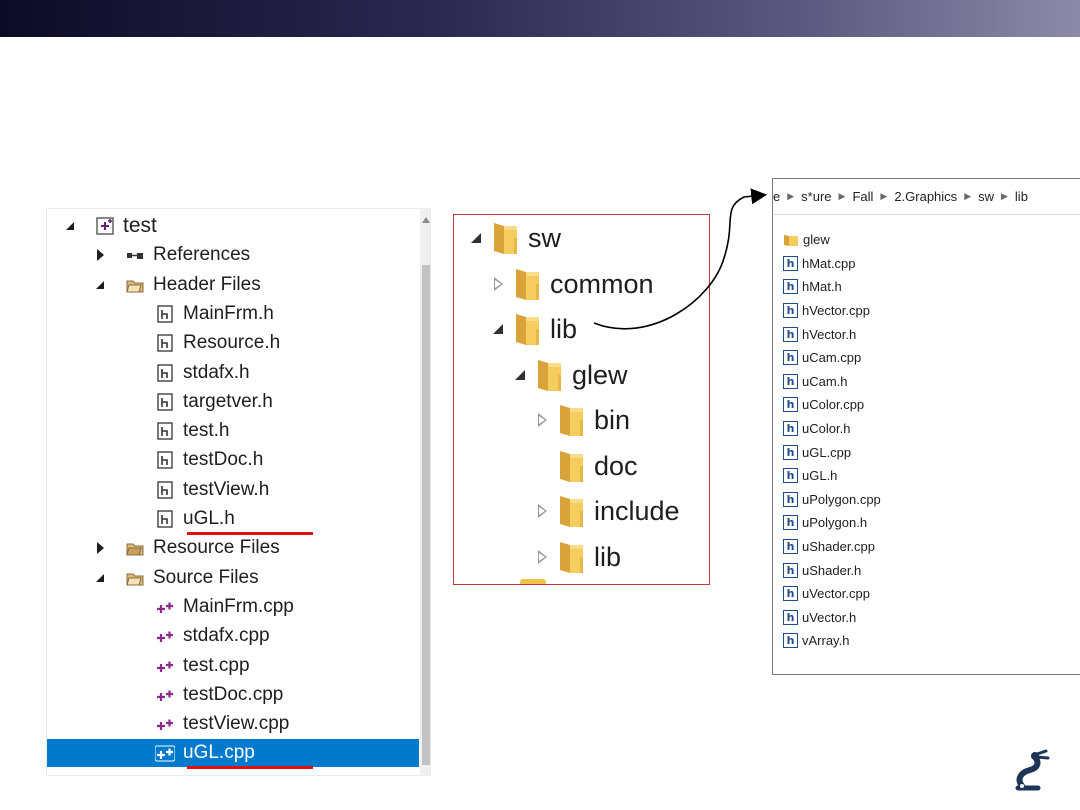  Describe the element at coordinates (233, 578) in the screenshot. I see `tree-item-source-files: Source Files` at that location.